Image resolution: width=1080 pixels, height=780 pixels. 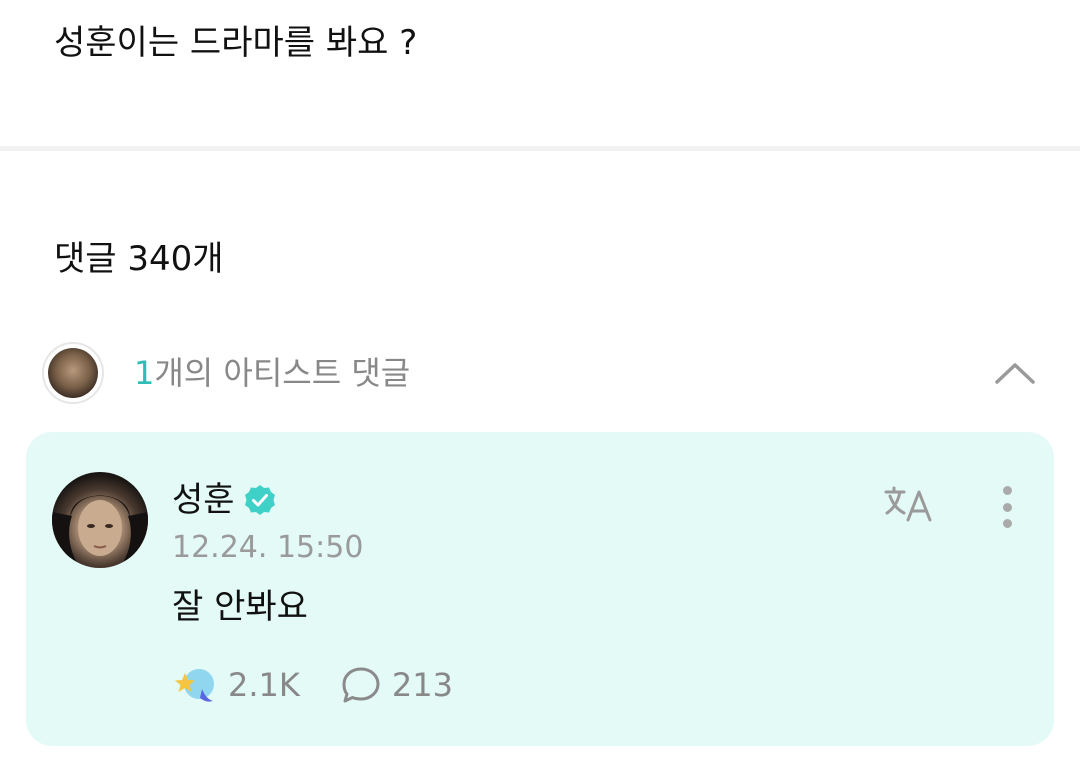 I want to click on chevron-up-icon, so click(x=1015, y=373).